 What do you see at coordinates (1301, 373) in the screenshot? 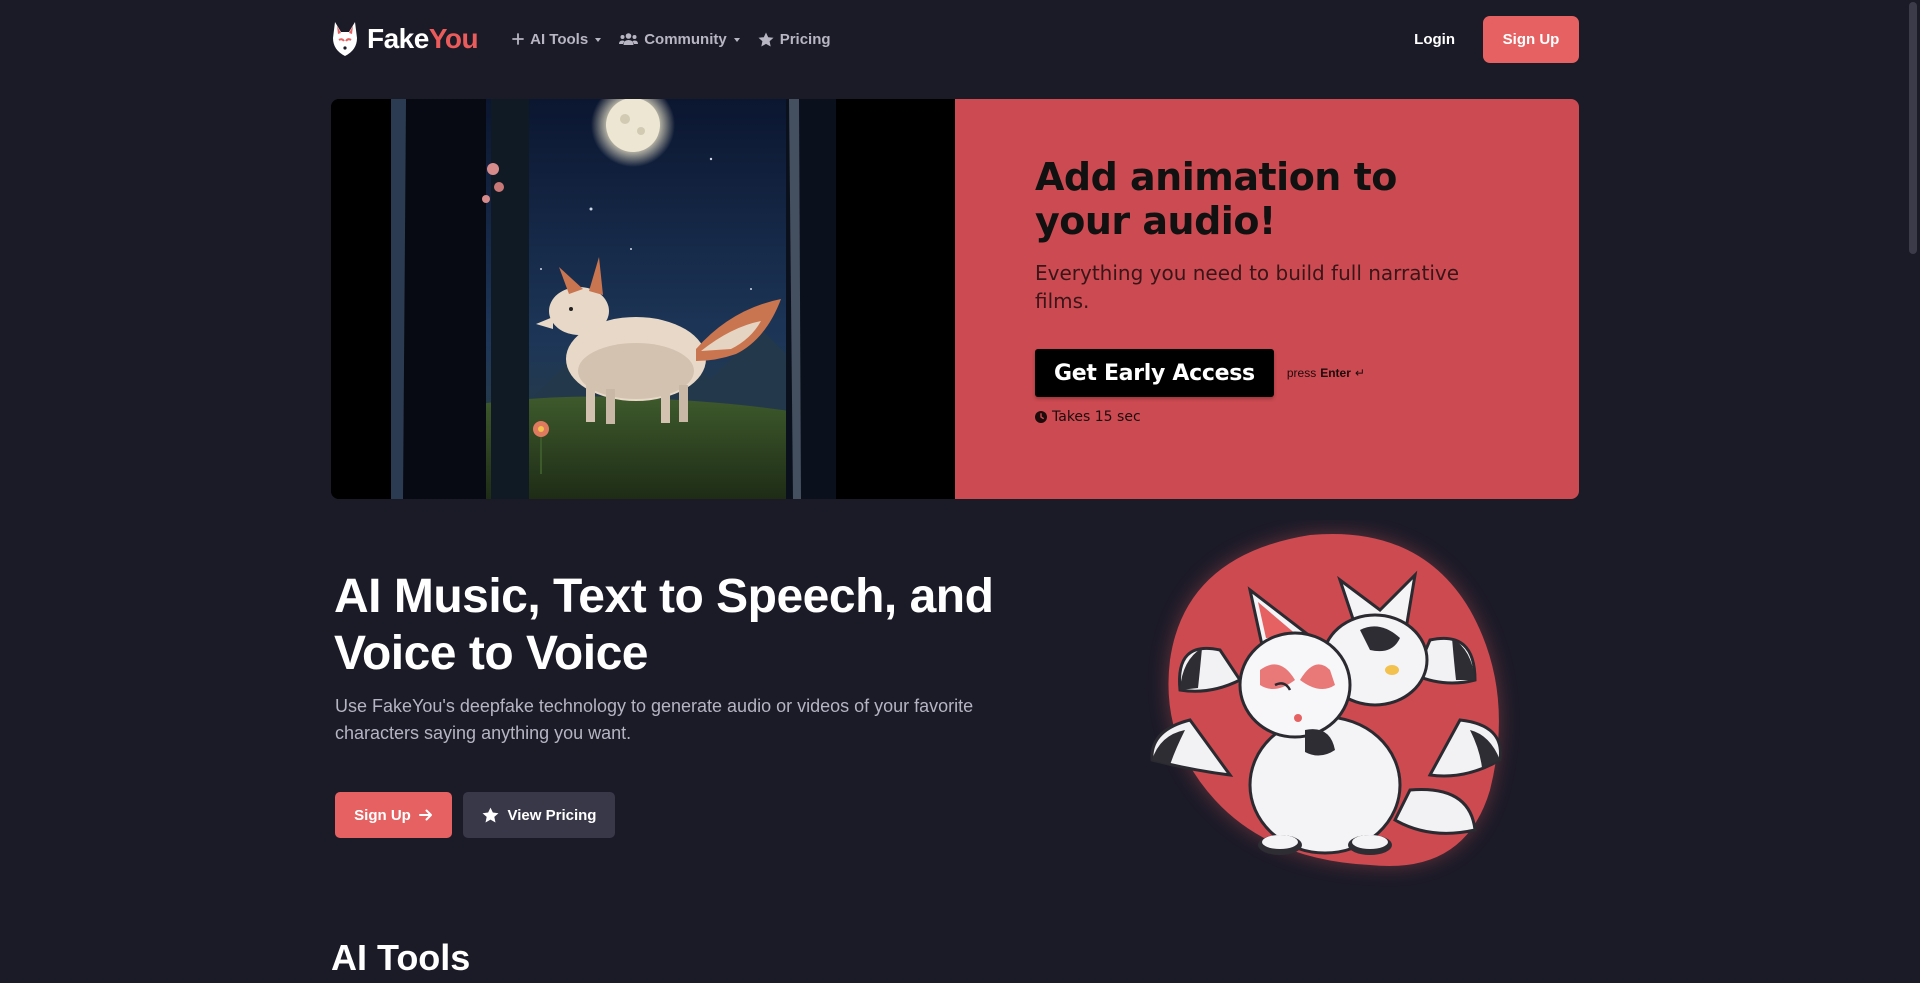
I see `press-hint-label: press` at bounding box center [1301, 373].